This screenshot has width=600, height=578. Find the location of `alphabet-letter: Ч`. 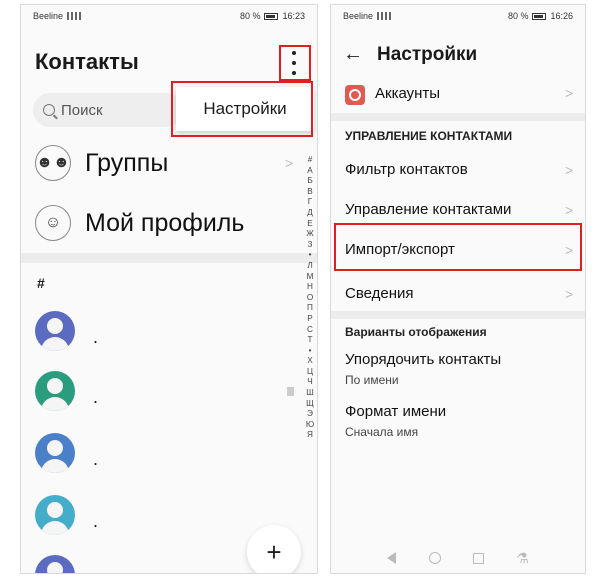

alphabet-letter: Ч is located at coordinates (309, 382).